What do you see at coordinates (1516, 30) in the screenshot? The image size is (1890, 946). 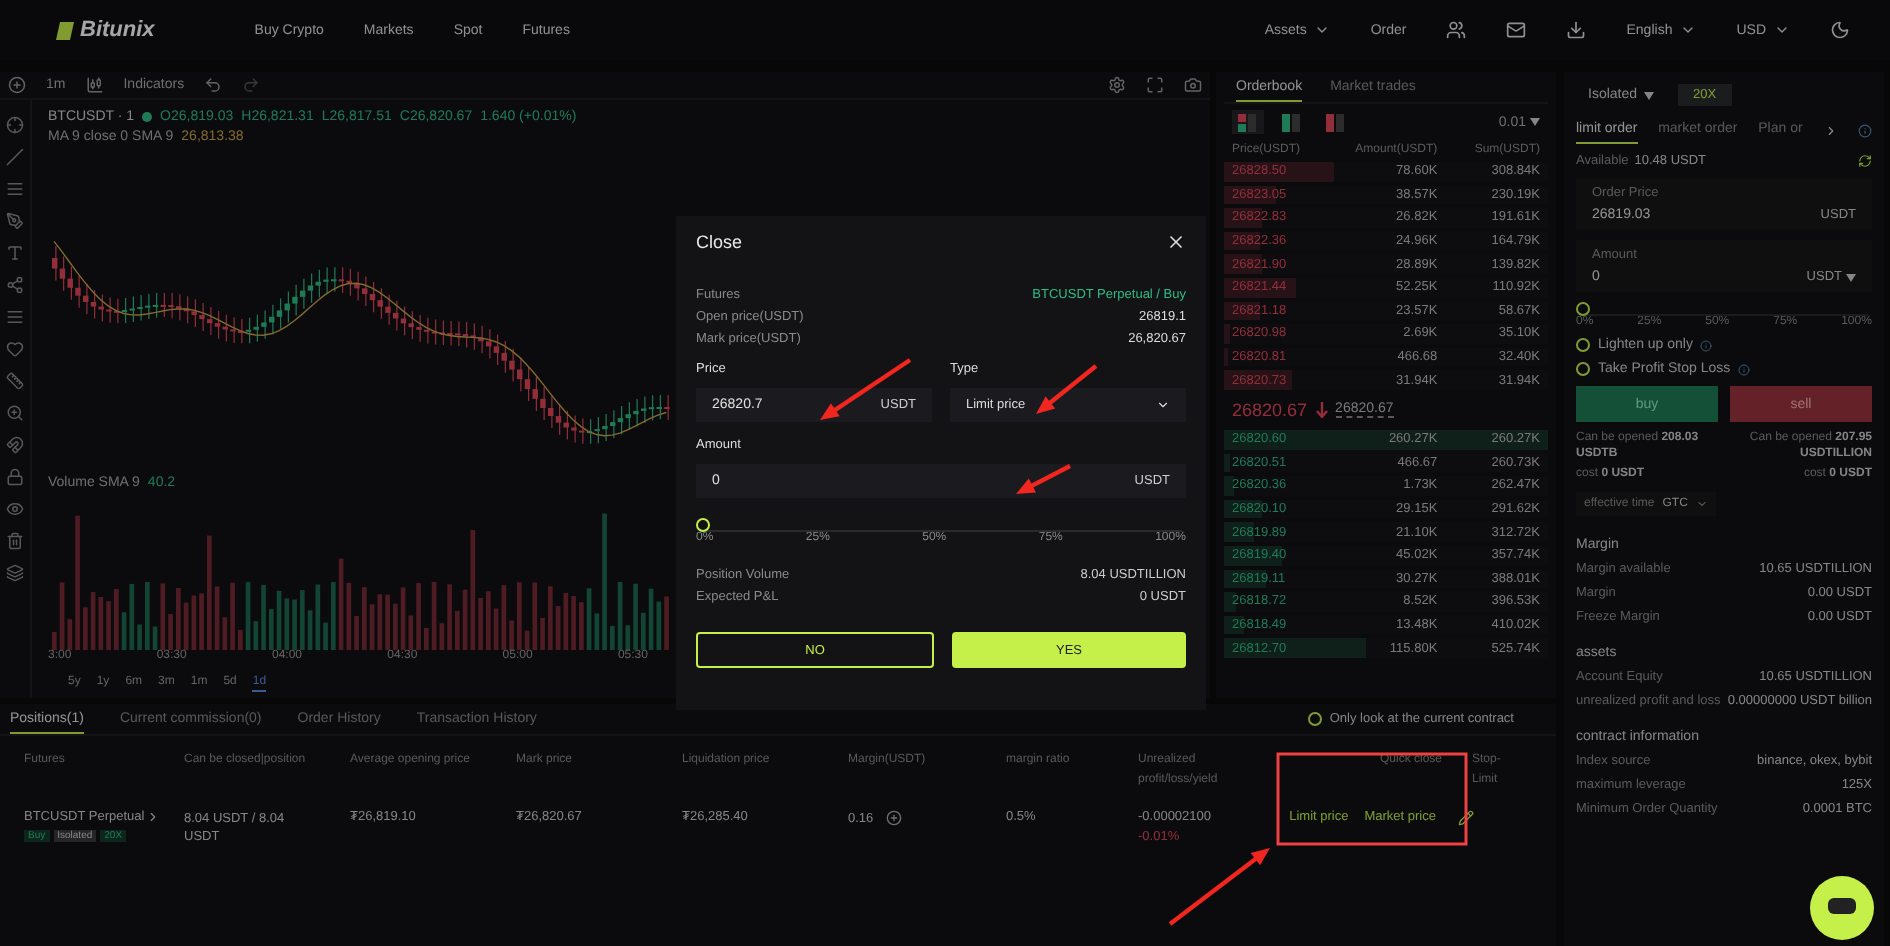 I see `mail-icon` at bounding box center [1516, 30].